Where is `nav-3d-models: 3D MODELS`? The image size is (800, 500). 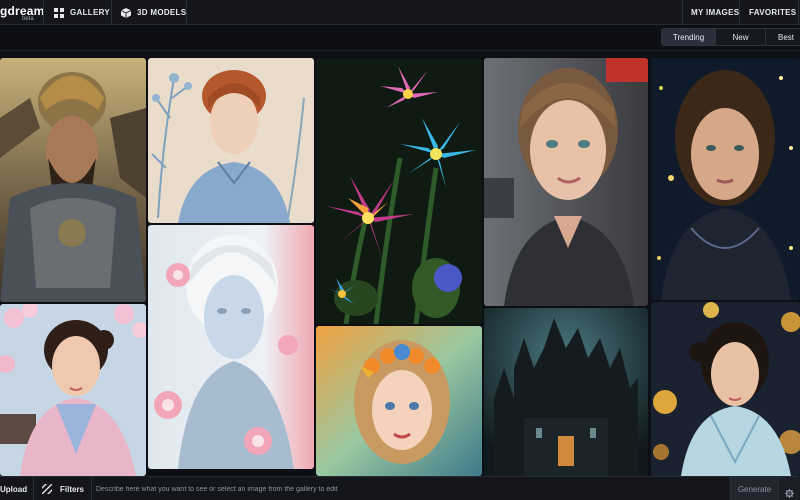
nav-3d-models: 3D MODELS is located at coordinates (153, 12).